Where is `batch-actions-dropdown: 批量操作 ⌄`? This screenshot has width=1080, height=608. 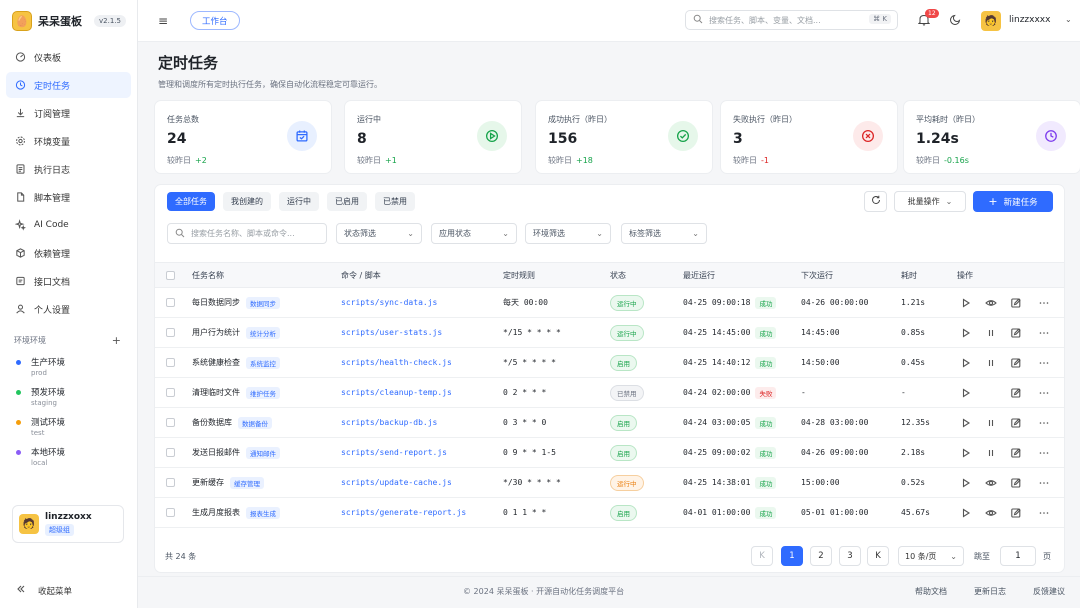
batch-actions-dropdown: 批量操作 ⌄ is located at coordinates (930, 201).